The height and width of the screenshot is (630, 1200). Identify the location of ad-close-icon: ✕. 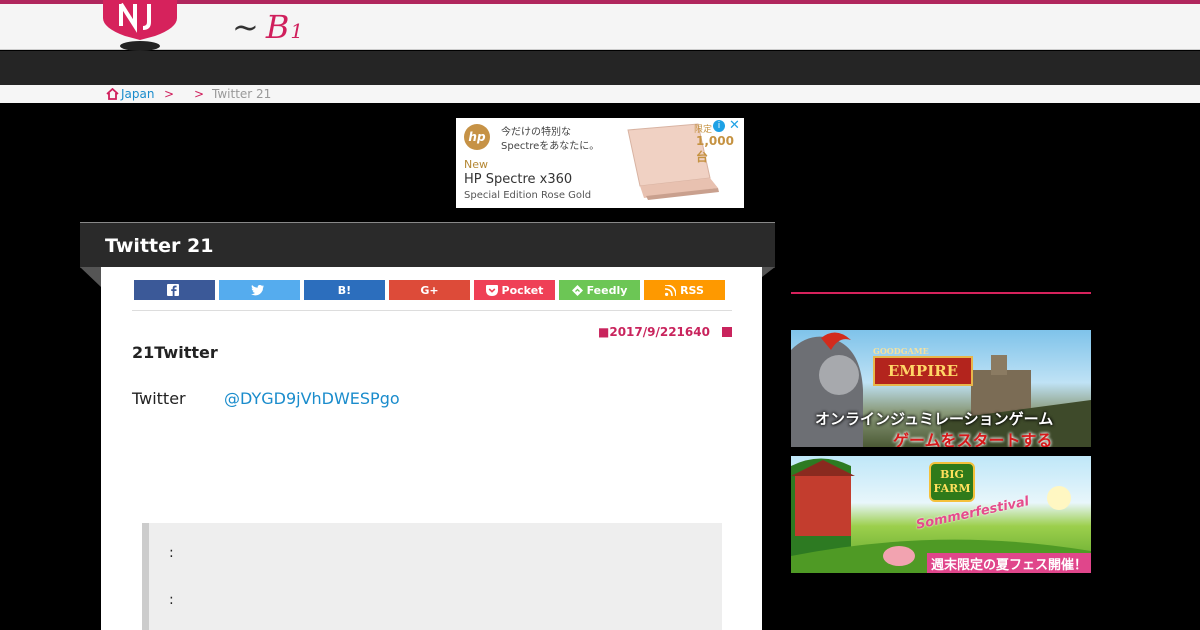
(734, 125).